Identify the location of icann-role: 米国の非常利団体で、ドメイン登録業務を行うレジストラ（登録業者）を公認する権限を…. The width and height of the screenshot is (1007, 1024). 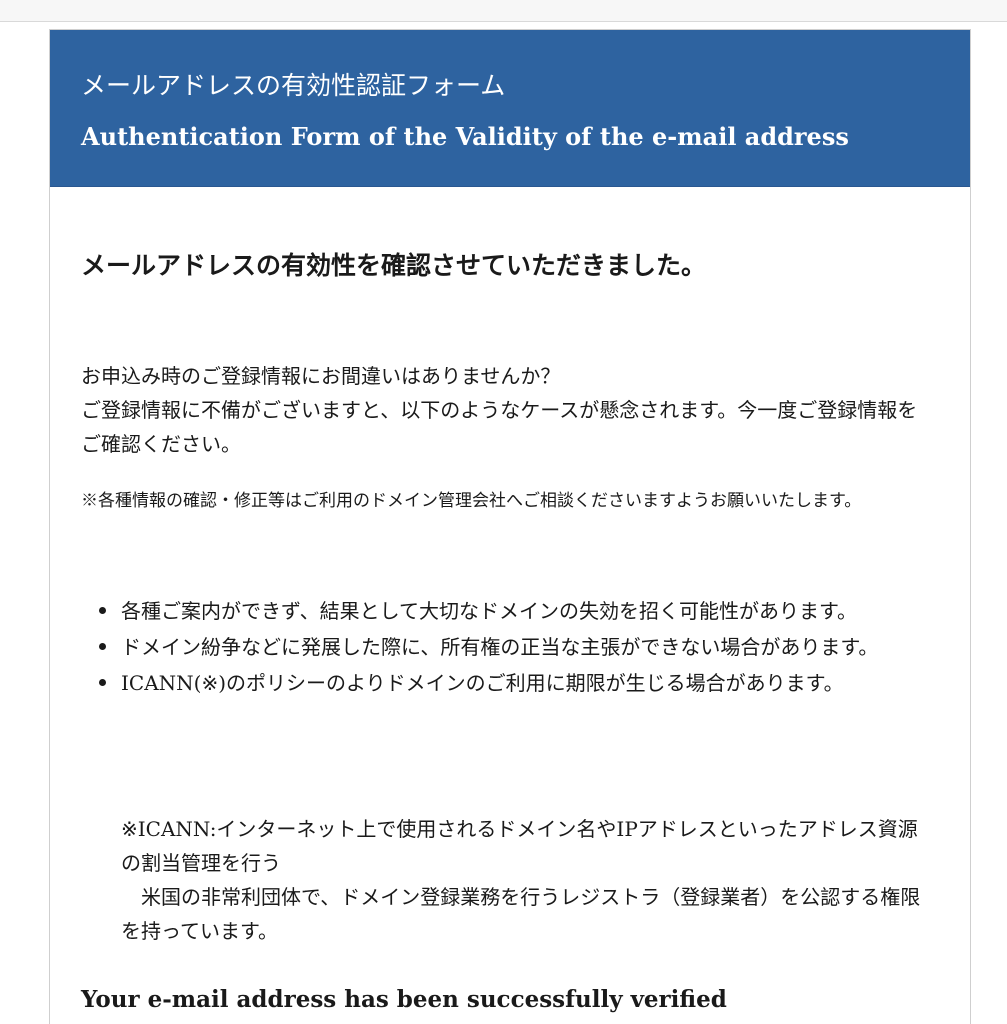
(521, 914).